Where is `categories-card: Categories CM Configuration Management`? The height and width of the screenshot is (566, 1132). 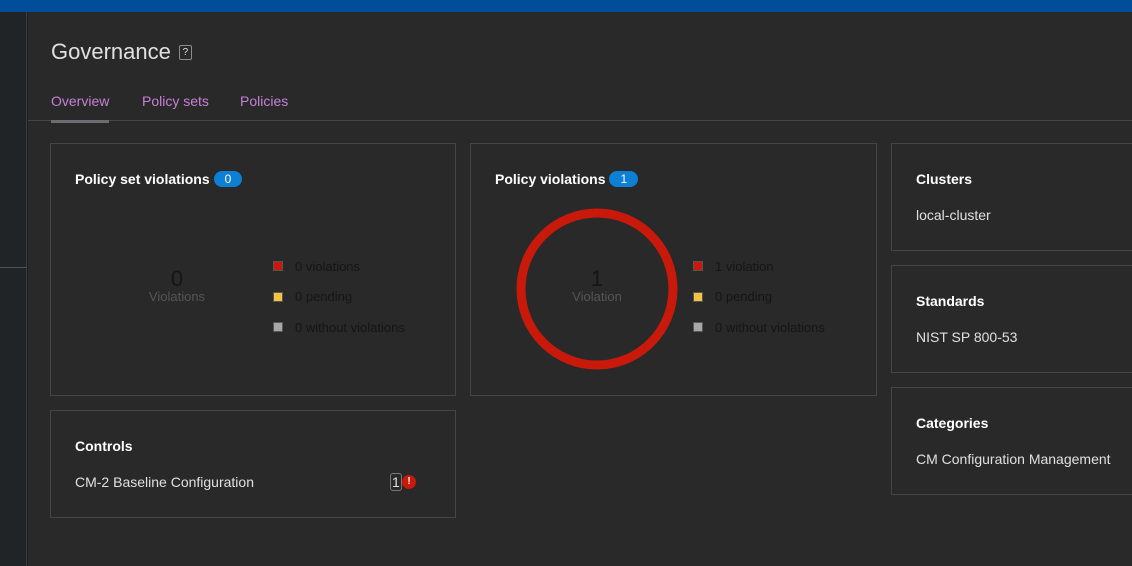
categories-card: Categories CM Configuration Management is located at coordinates (1011, 441).